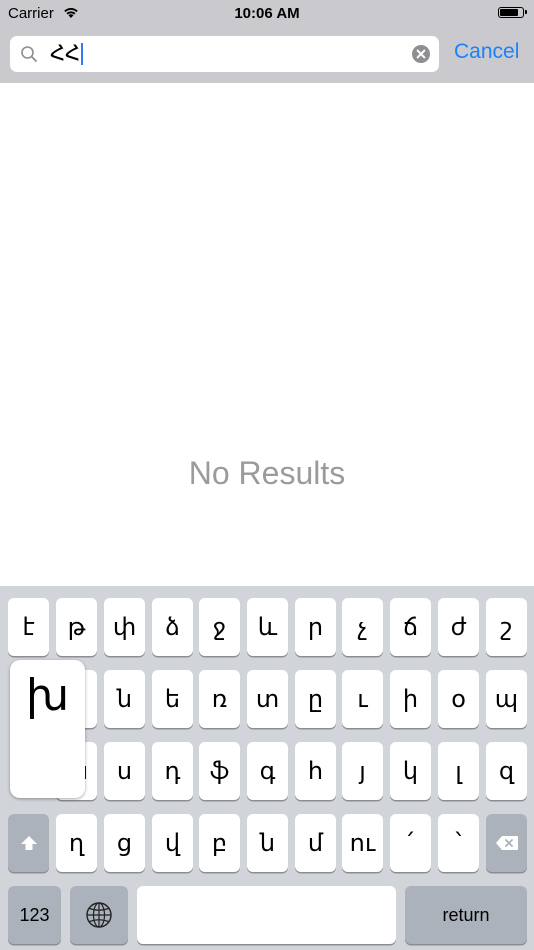 Image resolution: width=534 pixels, height=950 pixels. I want to click on key: ղ, so click(76, 843).